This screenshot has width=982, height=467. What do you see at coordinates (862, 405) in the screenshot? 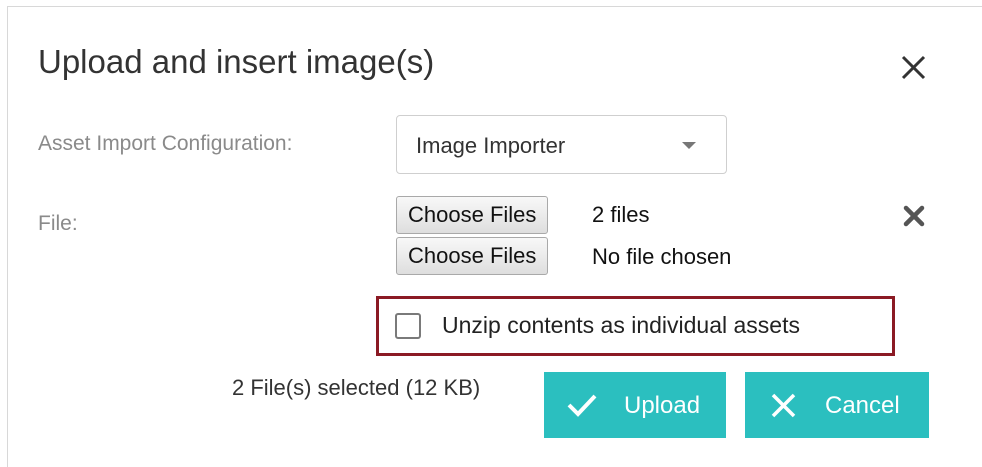
I see `cancel-button-label: Cancel` at bounding box center [862, 405].